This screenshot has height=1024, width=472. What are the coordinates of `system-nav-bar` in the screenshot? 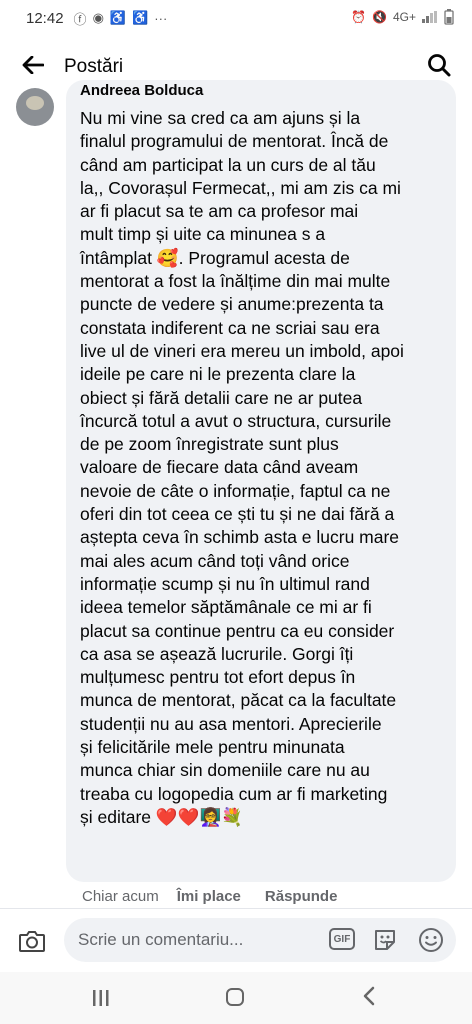 It's located at (236, 998).